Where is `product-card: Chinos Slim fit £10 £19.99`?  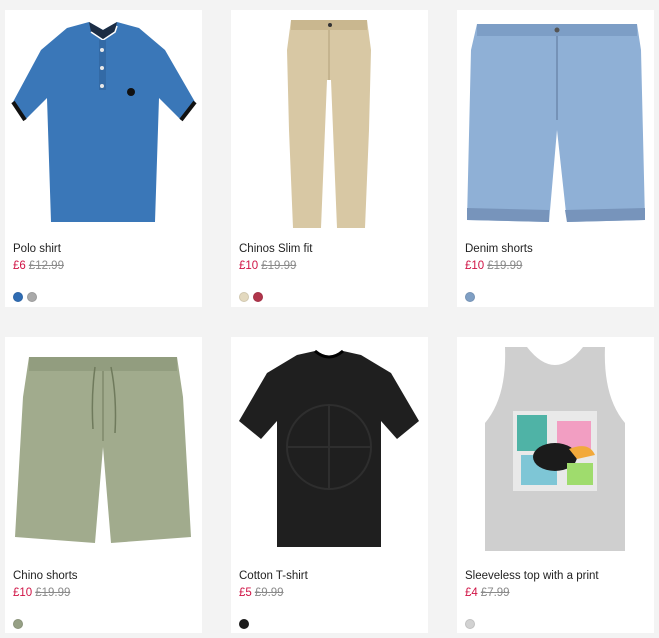
product-card: Chinos Slim fit £10 £19.99 is located at coordinates (329, 158).